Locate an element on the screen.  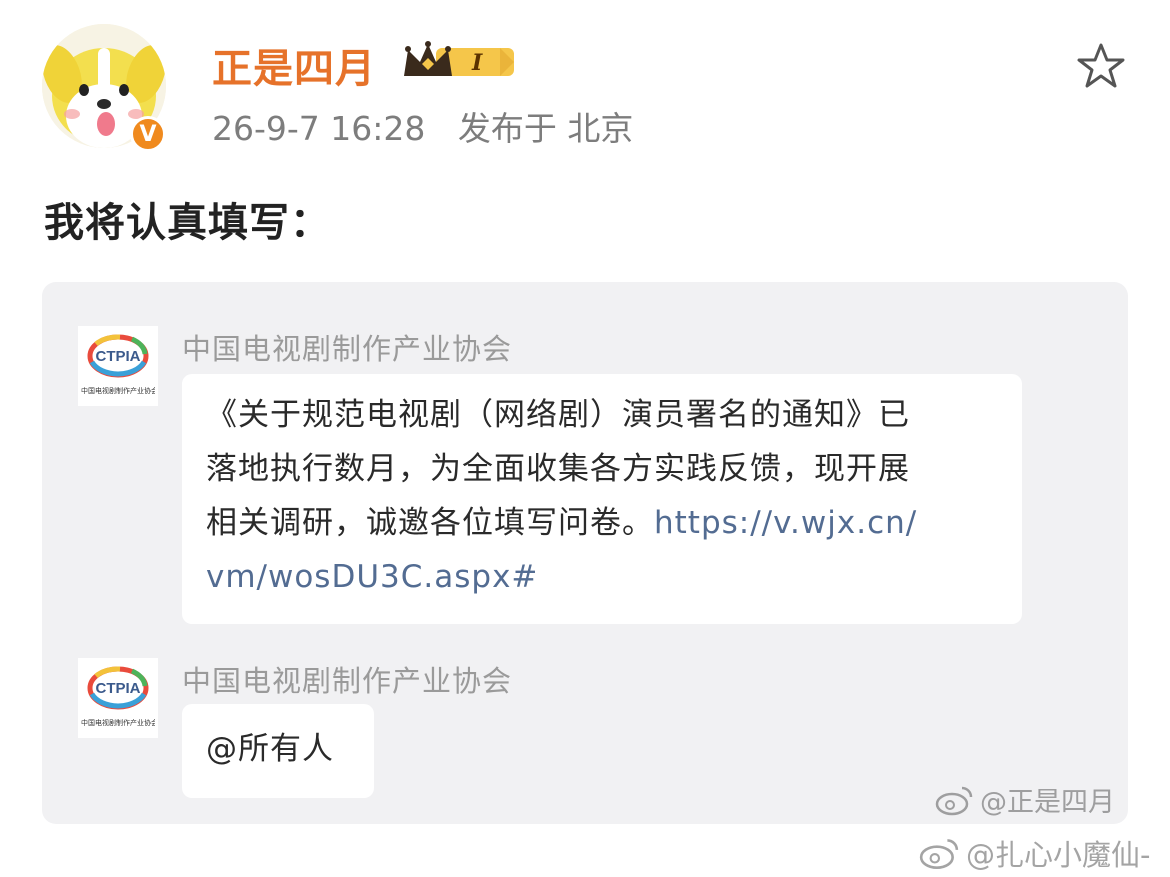
message-line: 落地执行数月，为全面收集各方实践反馈，现开展 is located at coordinates (558, 469).